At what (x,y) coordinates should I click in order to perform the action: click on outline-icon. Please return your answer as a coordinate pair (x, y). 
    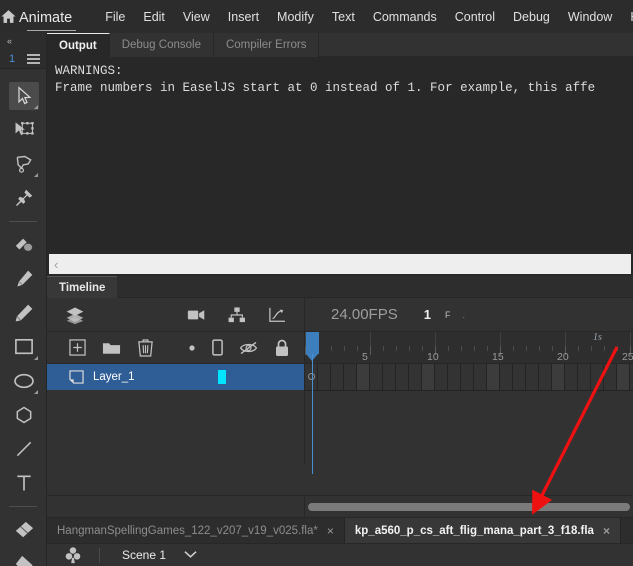
    Looking at the image, I should click on (217, 347).